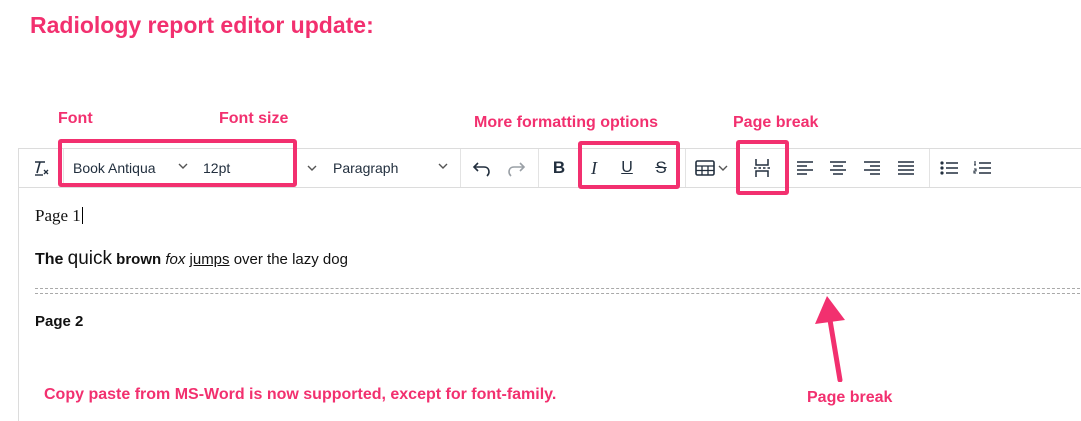 This screenshot has height=421, width=1081. I want to click on numbered-list-icon, so click(982, 167).